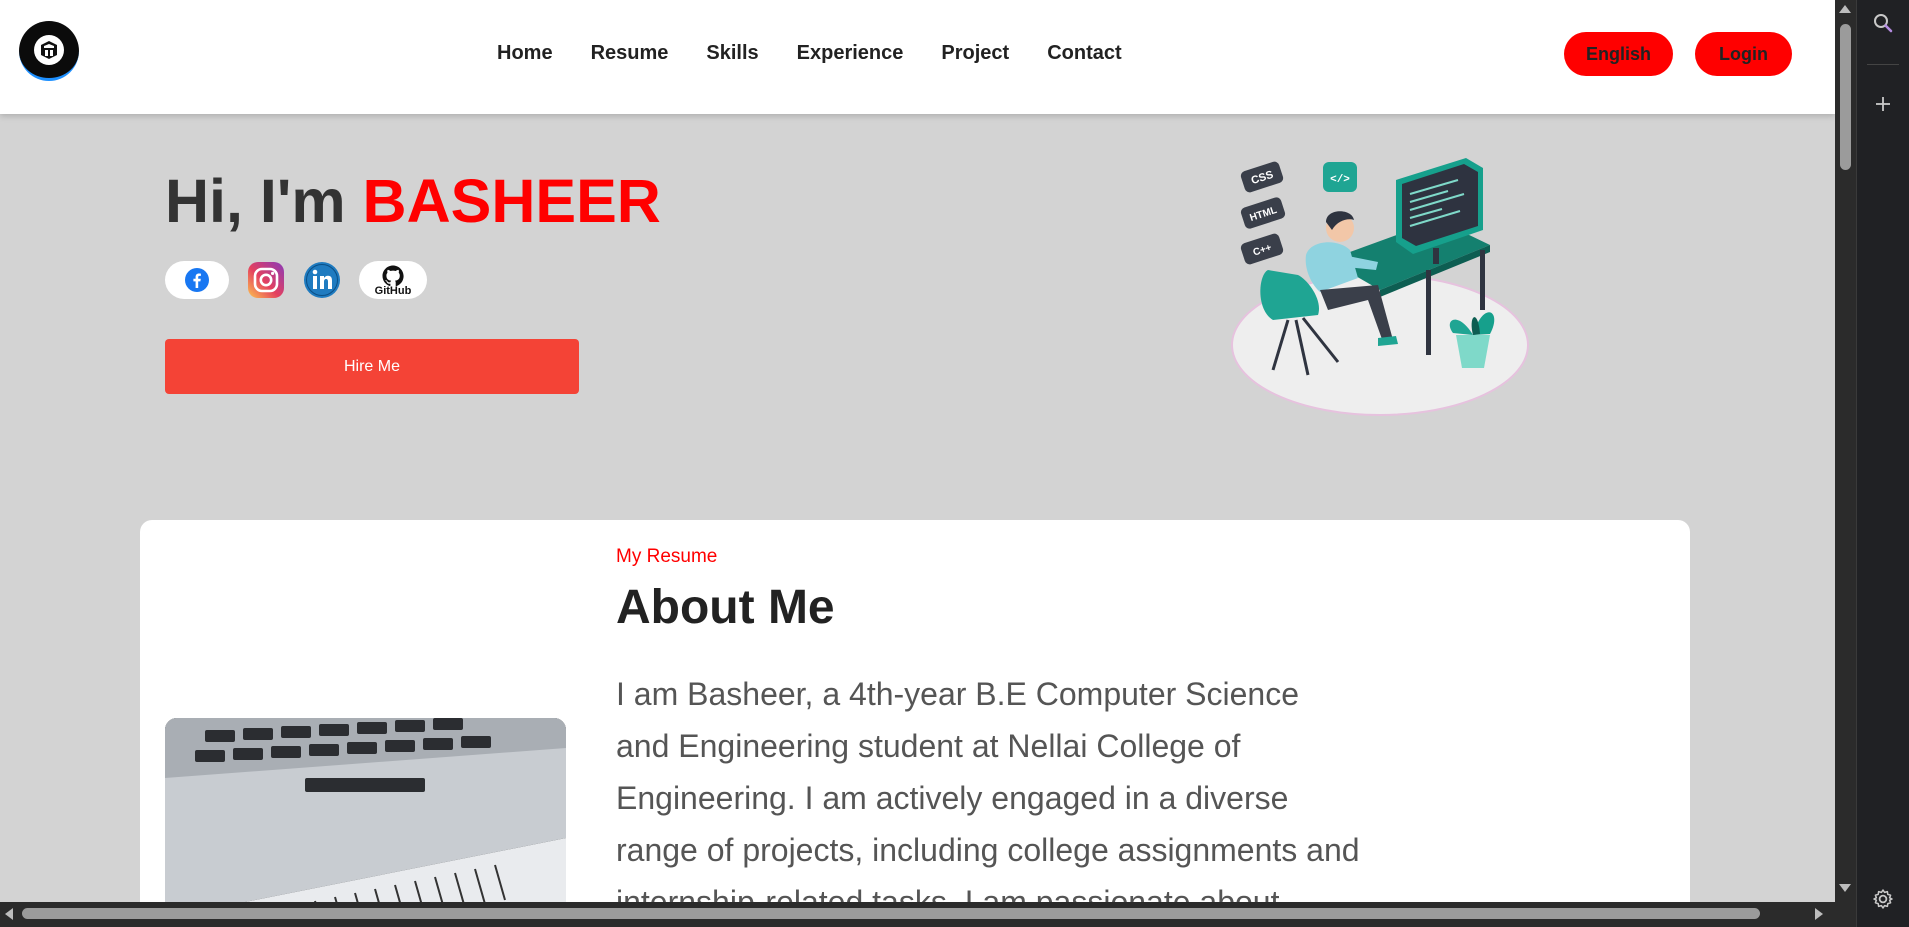 The height and width of the screenshot is (927, 1909). I want to click on developer-illustration: CSS HTML C++ </>, so click(1380, 287).